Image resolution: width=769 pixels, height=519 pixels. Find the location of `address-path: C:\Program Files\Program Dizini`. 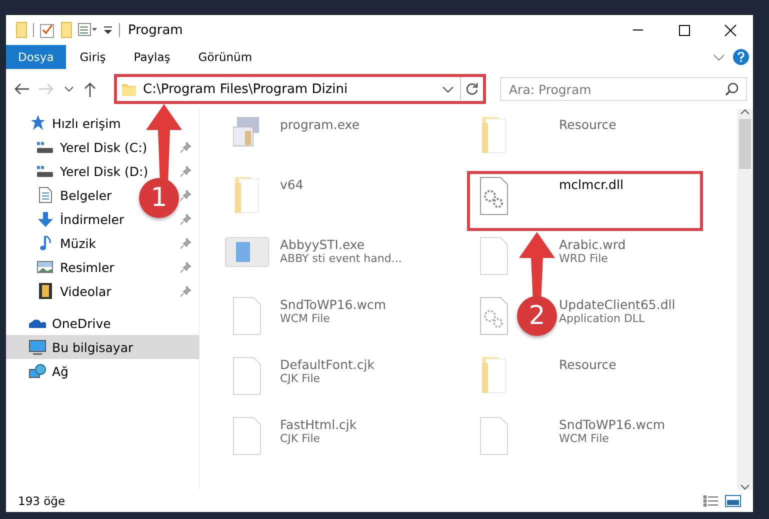

address-path: C:\Program Files\Program Dizini is located at coordinates (246, 89).